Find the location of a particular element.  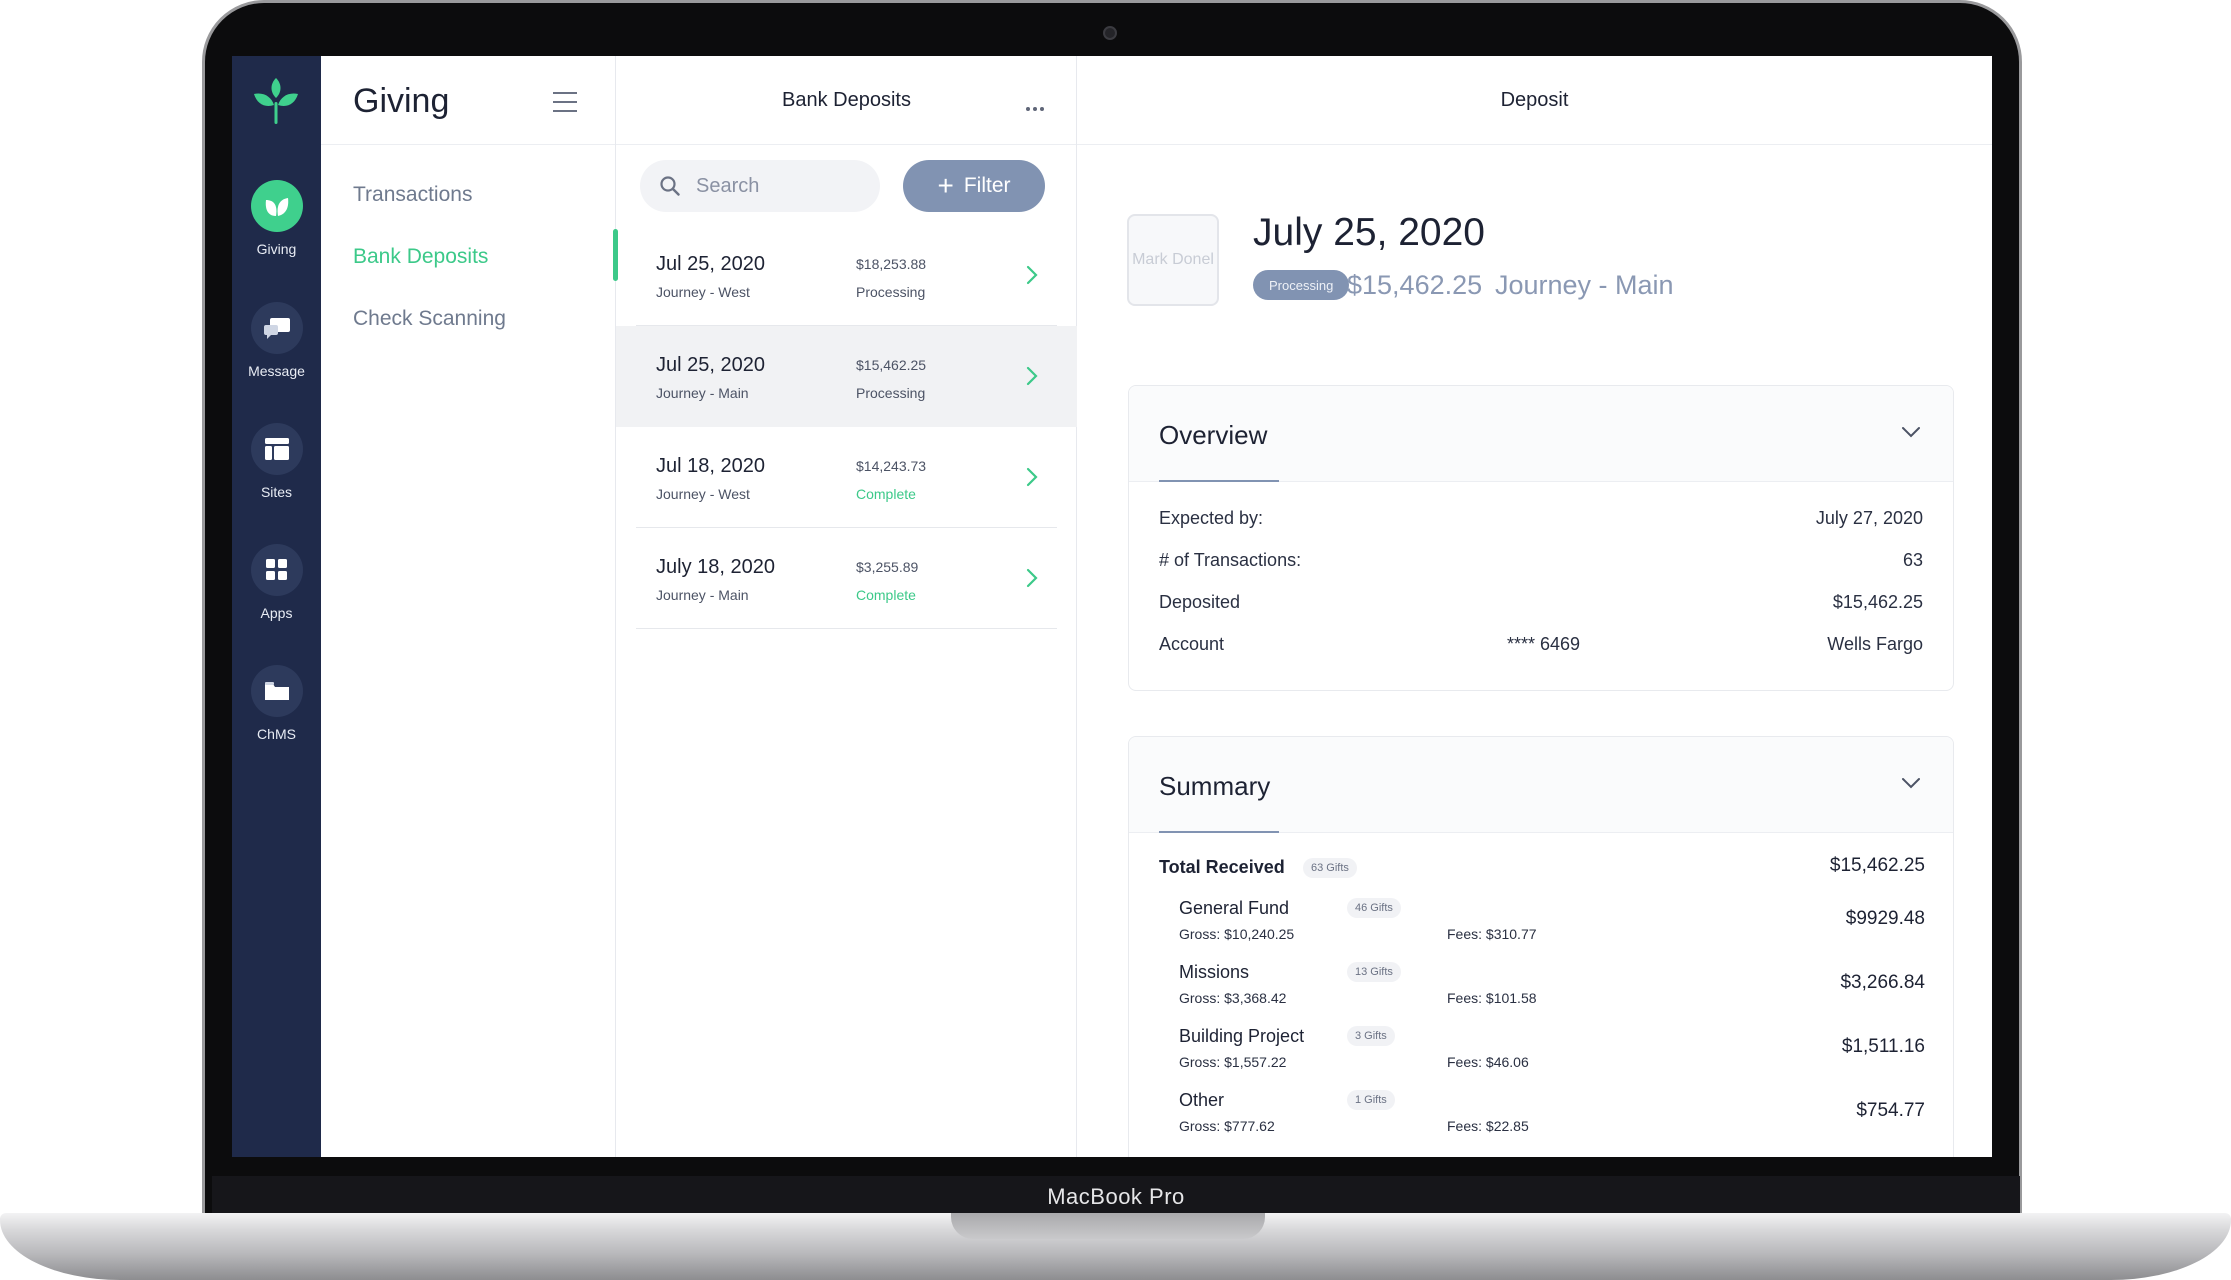

nav-link-check-scanning: Check Scanning is located at coordinates (429, 319).